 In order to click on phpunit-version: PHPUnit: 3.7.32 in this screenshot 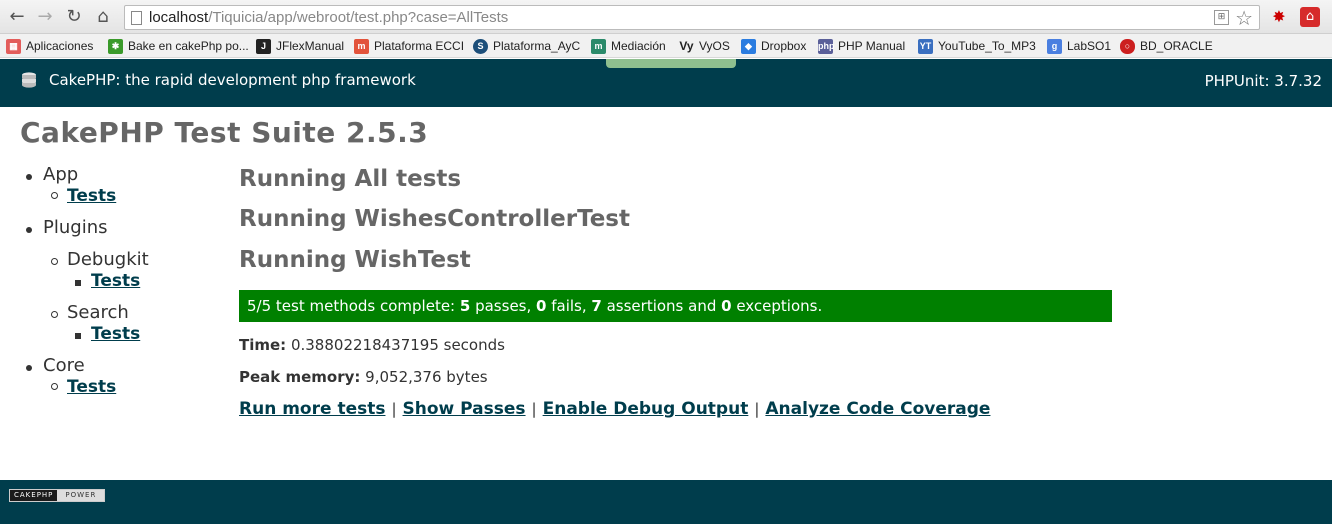, I will do `click(1263, 81)`.